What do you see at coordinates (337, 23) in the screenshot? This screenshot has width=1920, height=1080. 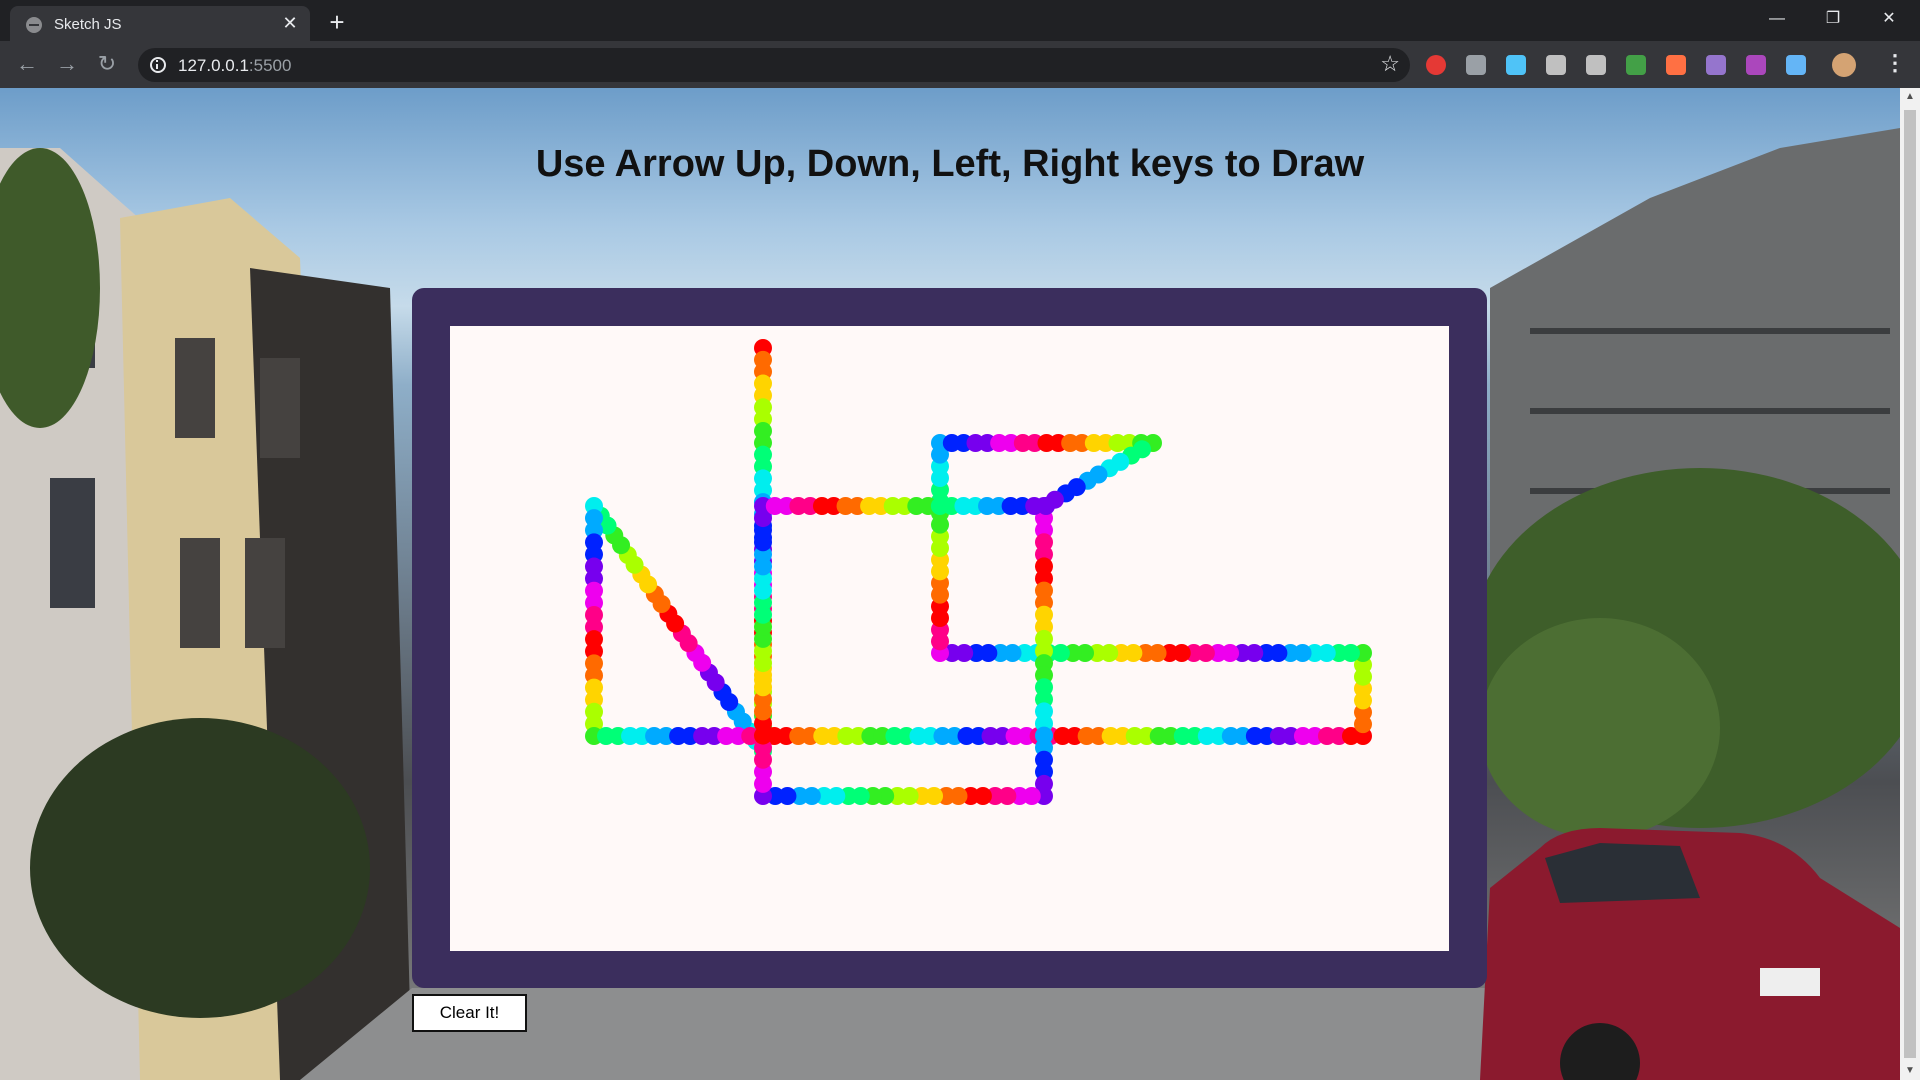 I see `new-tab-button: +` at bounding box center [337, 23].